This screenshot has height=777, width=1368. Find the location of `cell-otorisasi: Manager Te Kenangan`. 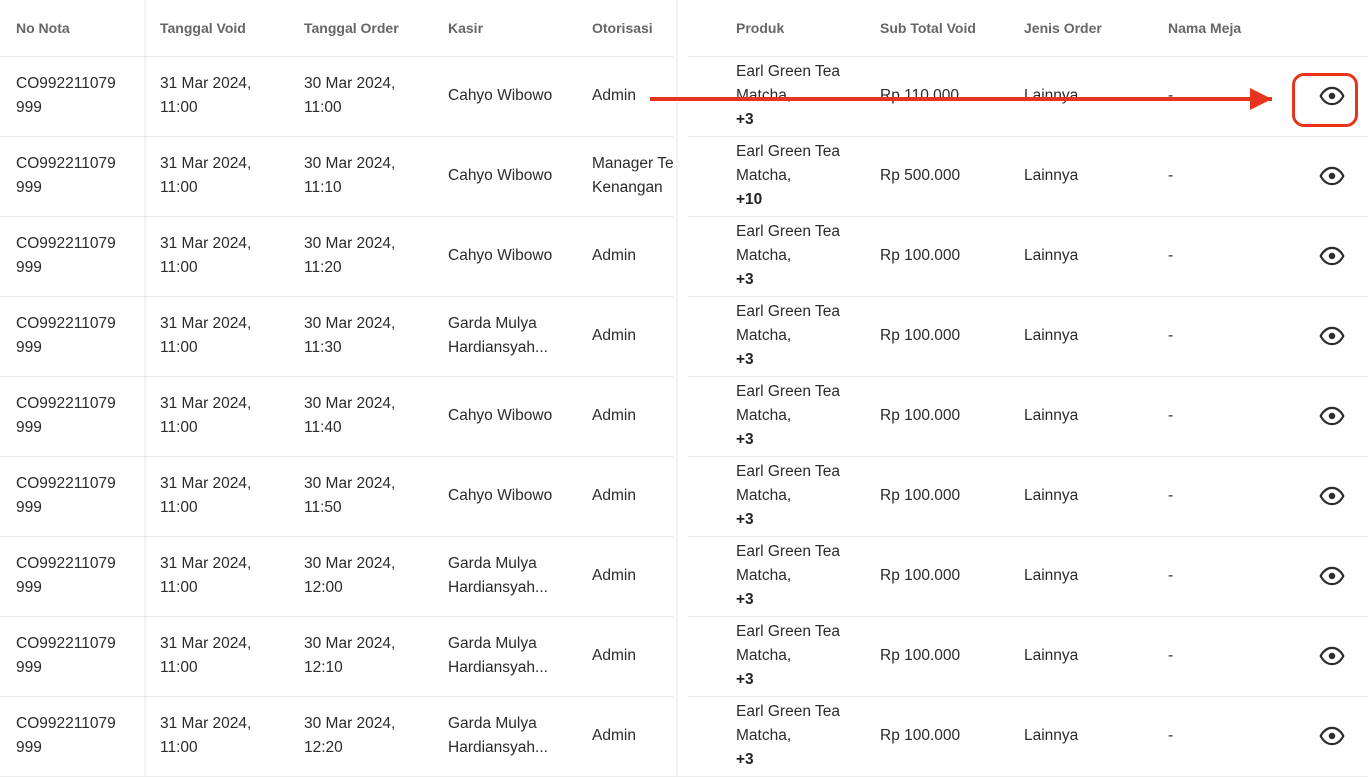

cell-otorisasi: Manager Te Kenangan is located at coordinates (625, 176).